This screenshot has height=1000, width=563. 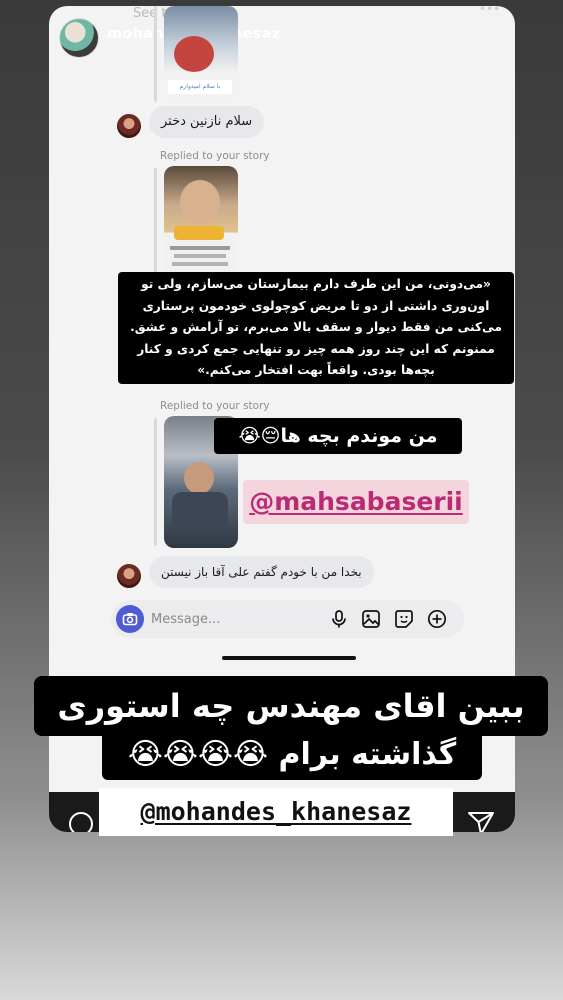 I want to click on story-caption-line2: گذاشته برام 😭😭😭😭, so click(x=292, y=755).